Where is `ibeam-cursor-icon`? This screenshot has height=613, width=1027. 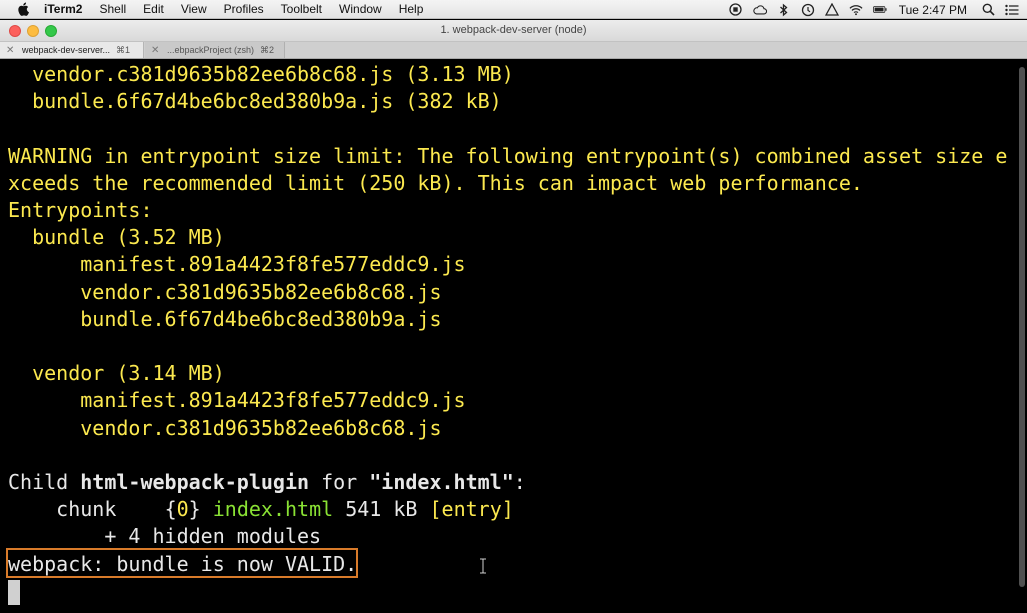 ibeam-cursor-icon is located at coordinates (483, 566).